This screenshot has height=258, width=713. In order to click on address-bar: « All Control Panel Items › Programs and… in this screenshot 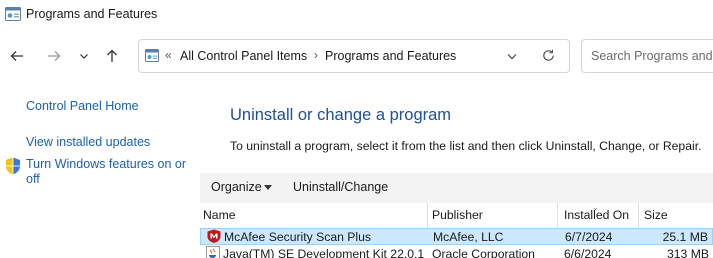, I will do `click(354, 56)`.